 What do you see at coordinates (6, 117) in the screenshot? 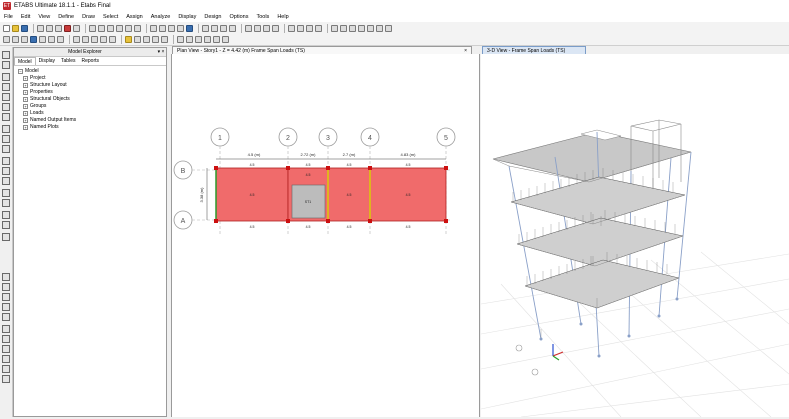
I see `draw-brace-tool-icon` at bounding box center [6, 117].